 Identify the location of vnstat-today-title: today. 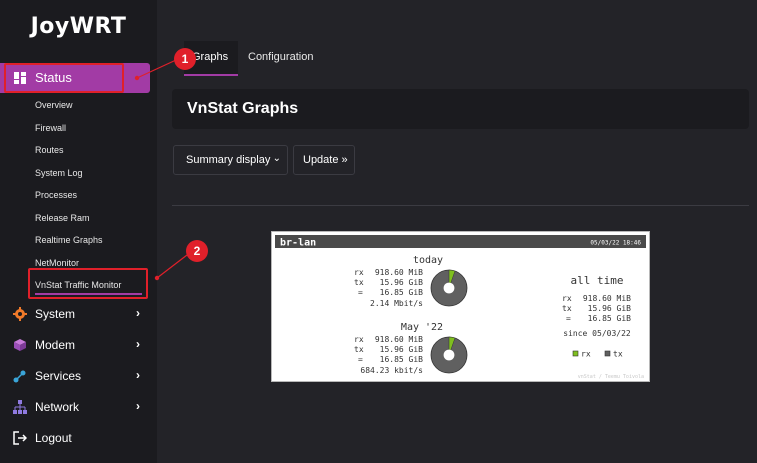
(428, 260).